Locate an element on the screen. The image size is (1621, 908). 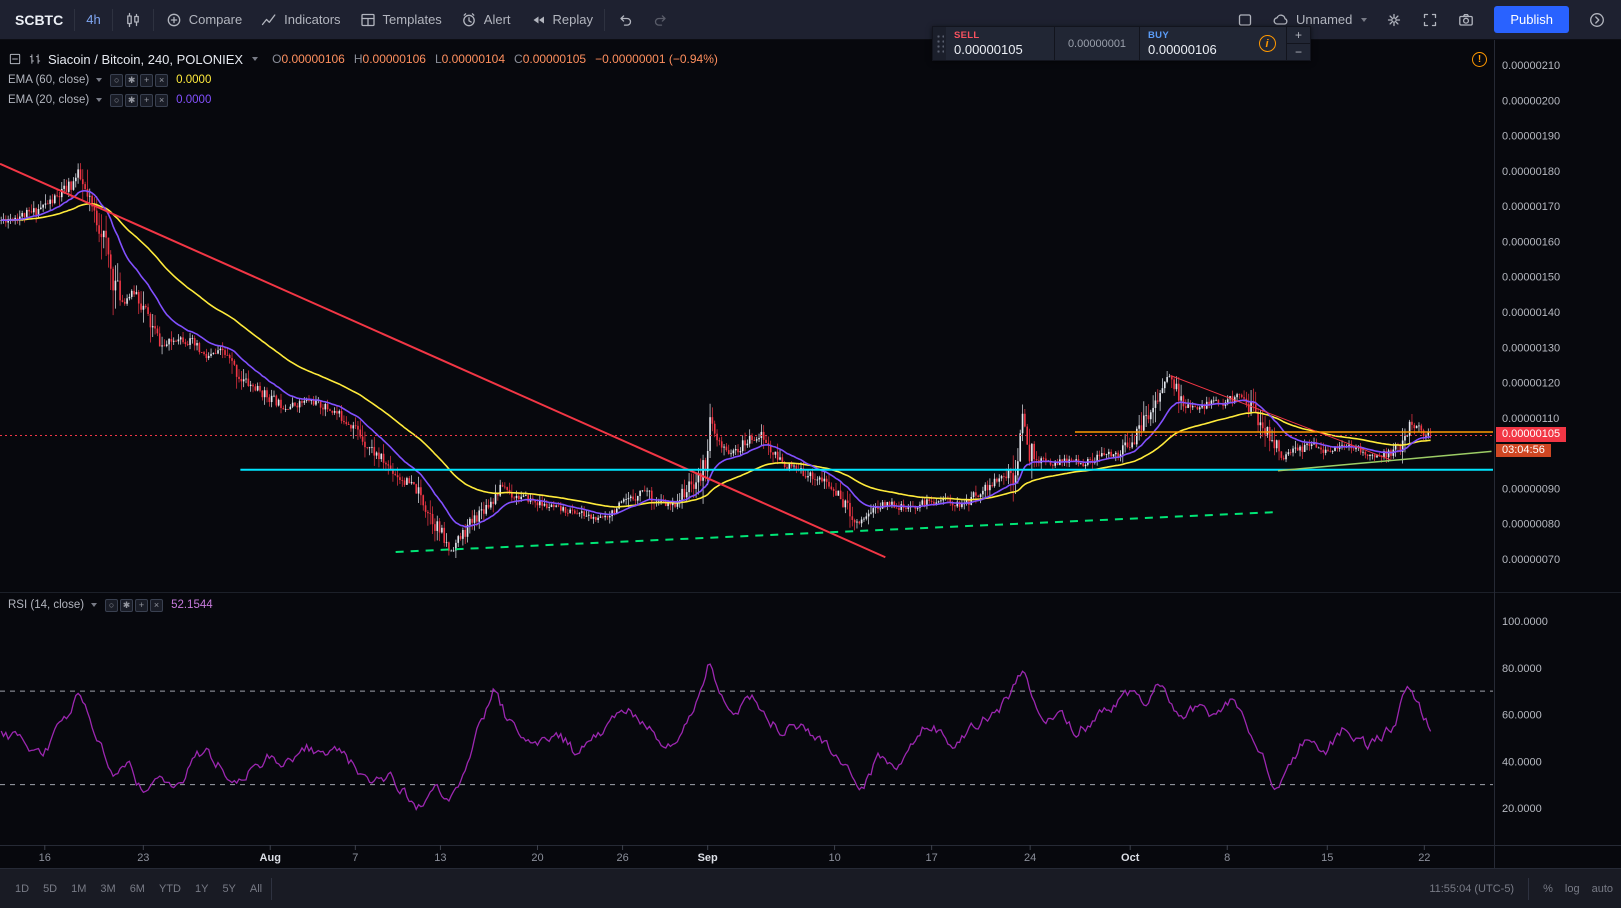
clock-label: 11:55:04 (UTC-5) is located at coordinates (1471, 889).